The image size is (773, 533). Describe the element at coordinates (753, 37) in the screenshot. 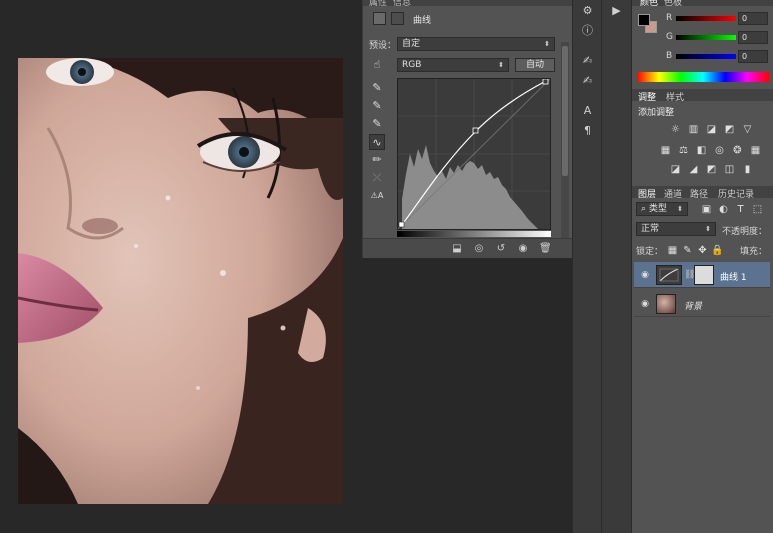

I see `green-value-field: 0` at that location.